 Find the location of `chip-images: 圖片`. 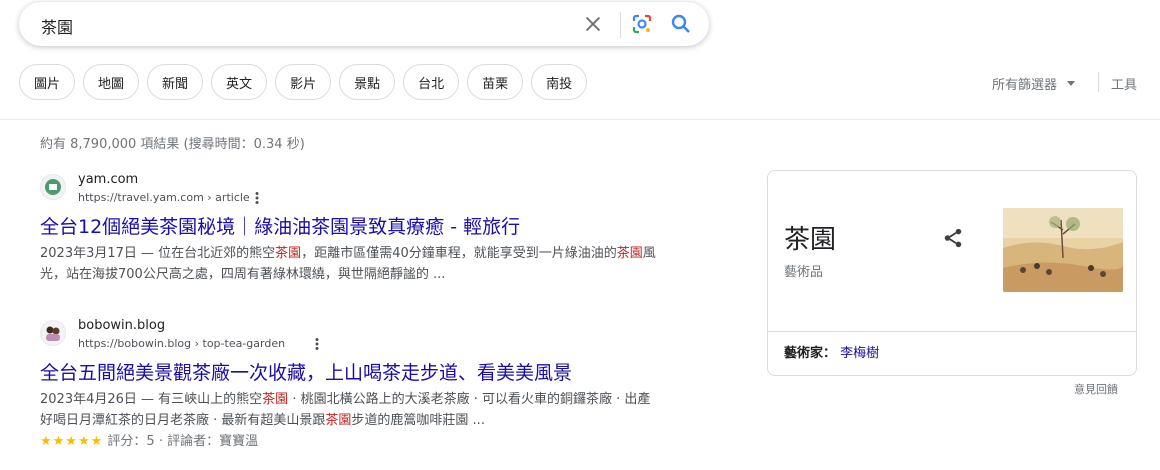

chip-images: 圖片 is located at coordinates (47, 82).